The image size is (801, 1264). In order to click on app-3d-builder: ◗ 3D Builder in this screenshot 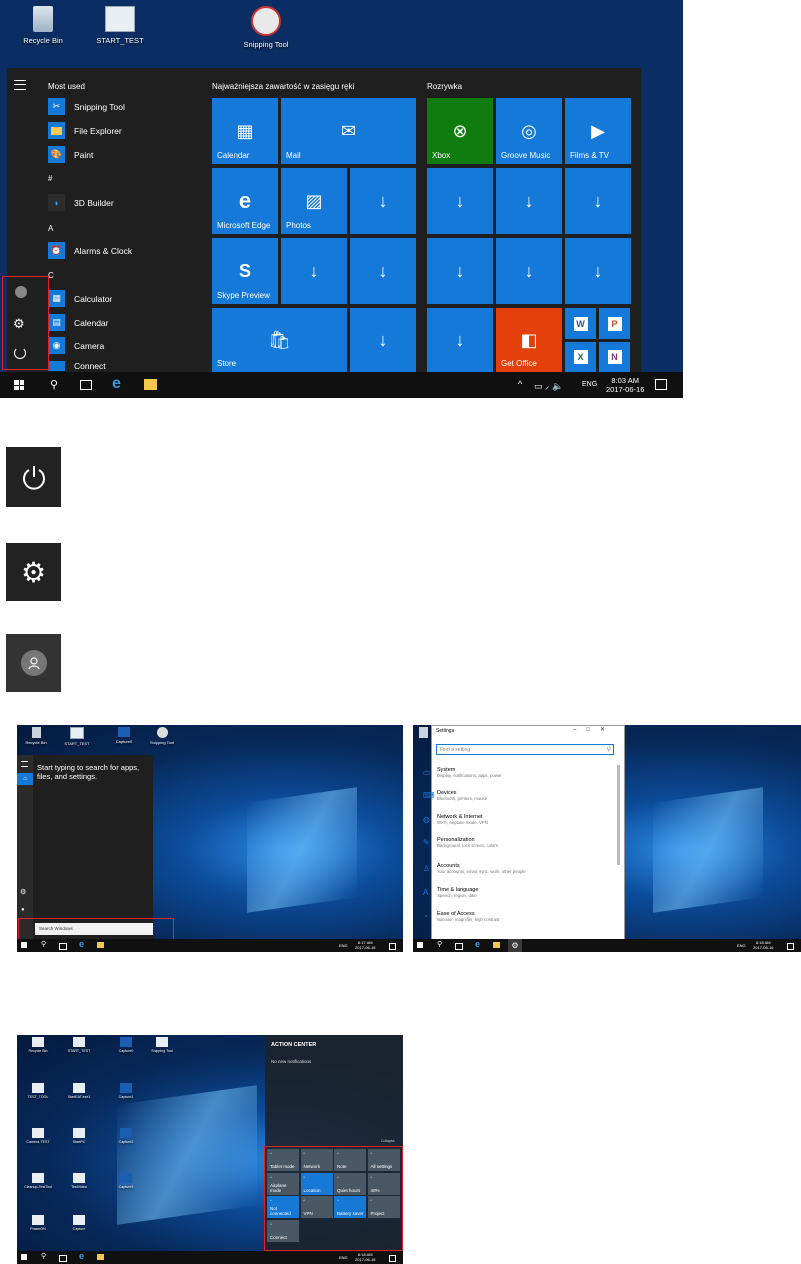, I will do `click(81, 202)`.